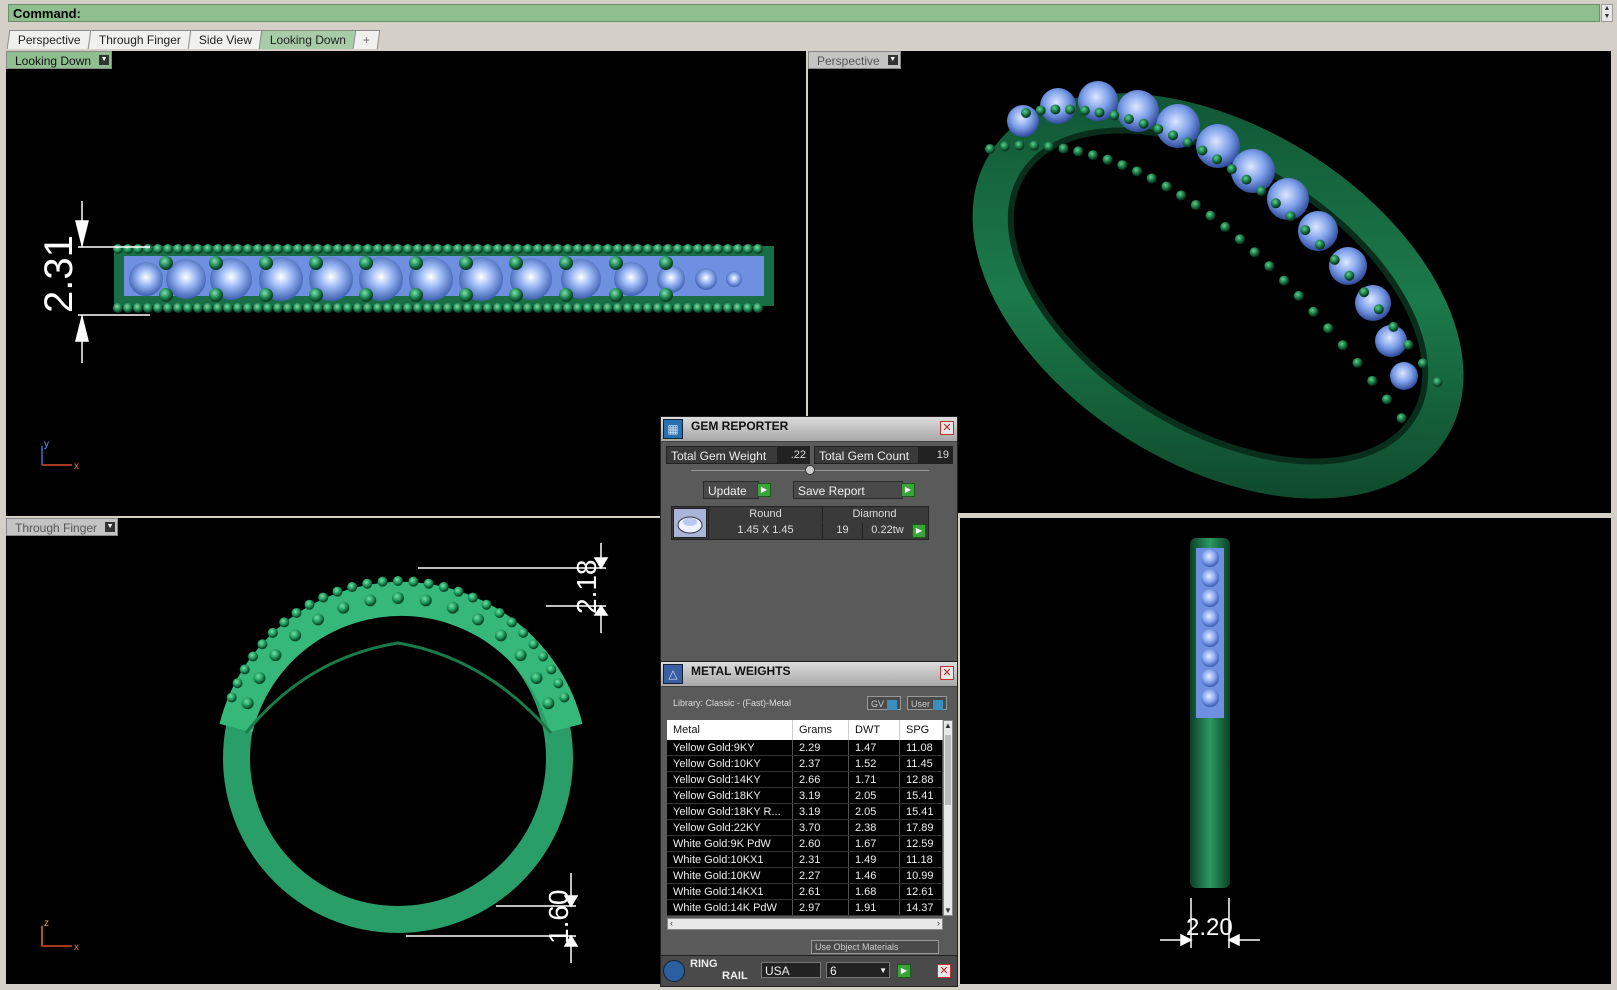 This screenshot has width=1617, height=990. I want to click on save-report-go-icon: ▶, so click(908, 490).